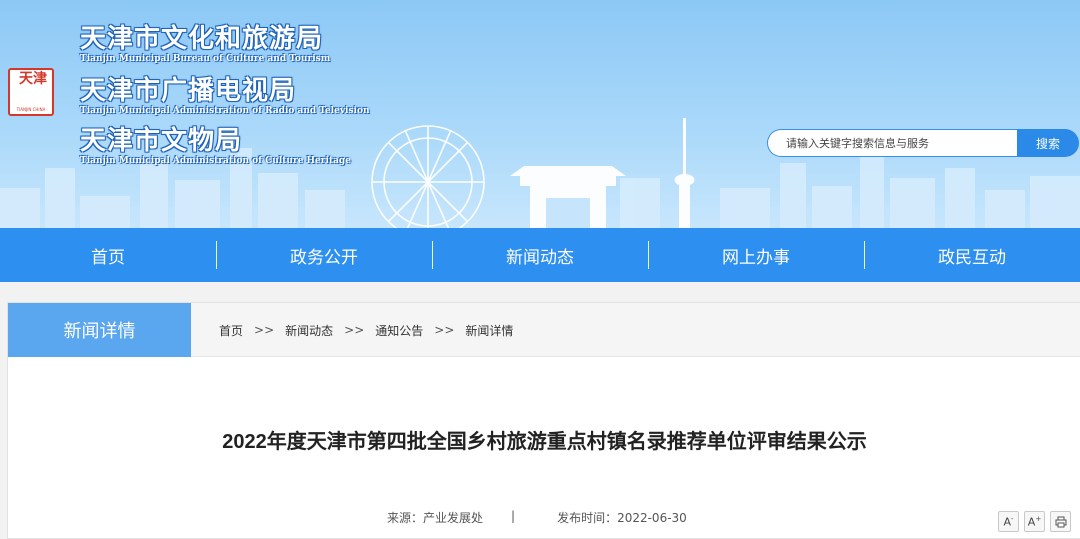  What do you see at coordinates (108, 255) in the screenshot?
I see `nav-item-home: 首页` at bounding box center [108, 255].